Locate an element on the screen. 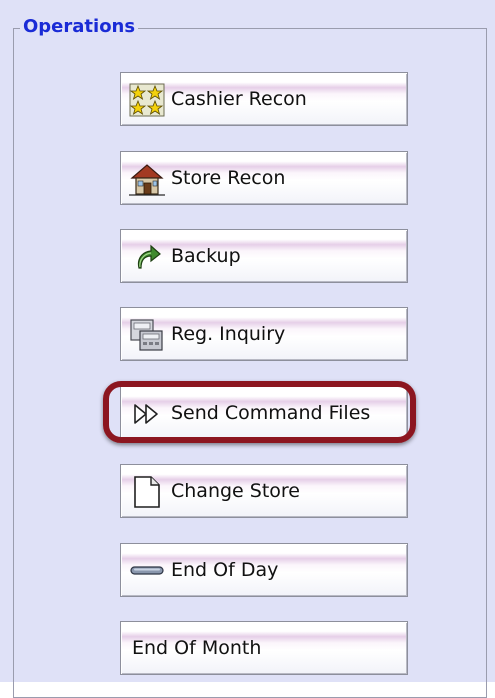  backup-button: Backup is located at coordinates (264, 256).